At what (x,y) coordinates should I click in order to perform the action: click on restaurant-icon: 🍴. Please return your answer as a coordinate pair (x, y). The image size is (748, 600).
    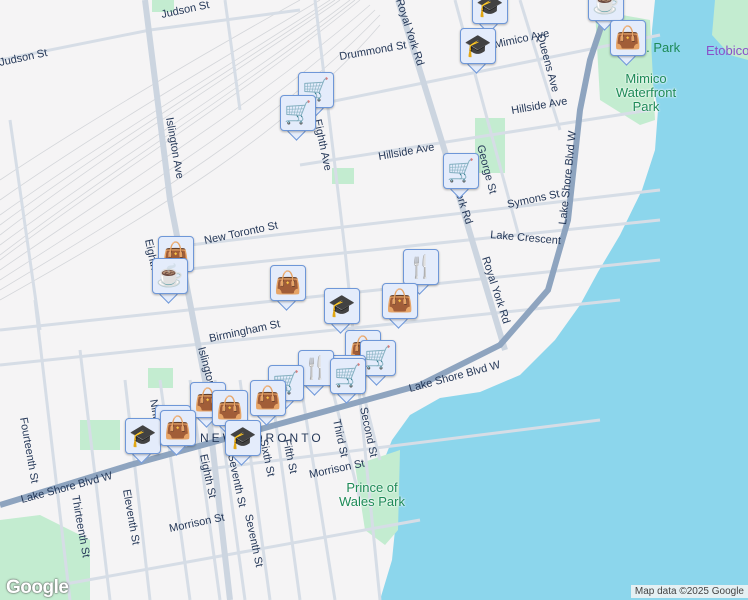
    Looking at the image, I should click on (421, 267).